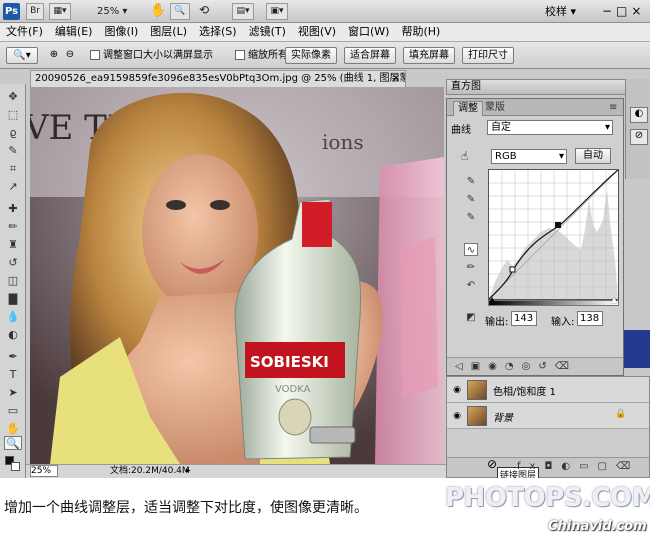 The width and height of the screenshot is (650, 537). What do you see at coordinates (548, 416) in the screenshot?
I see `layer-row: ◉ 背景 🔒` at bounding box center [548, 416].